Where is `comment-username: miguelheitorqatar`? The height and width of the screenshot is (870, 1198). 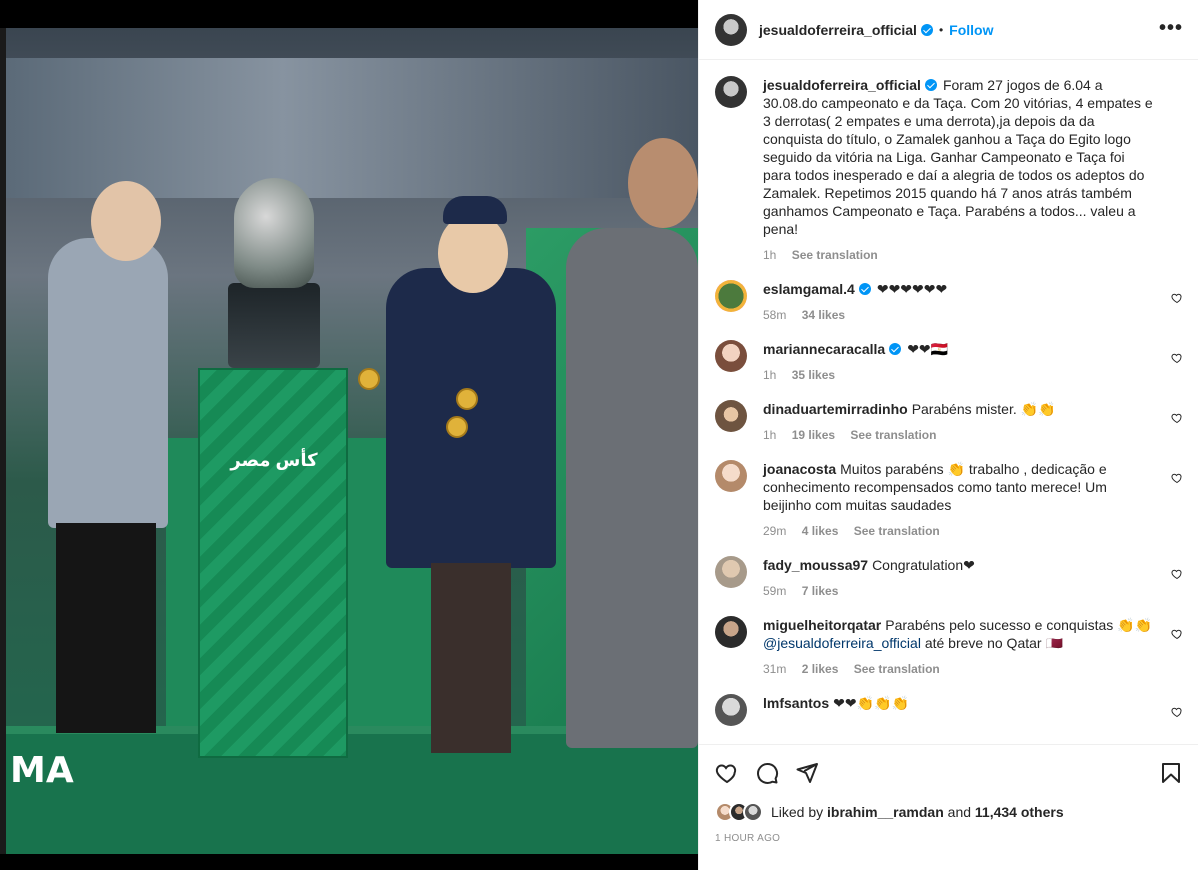
comment-username: miguelheitorqatar is located at coordinates (822, 625).